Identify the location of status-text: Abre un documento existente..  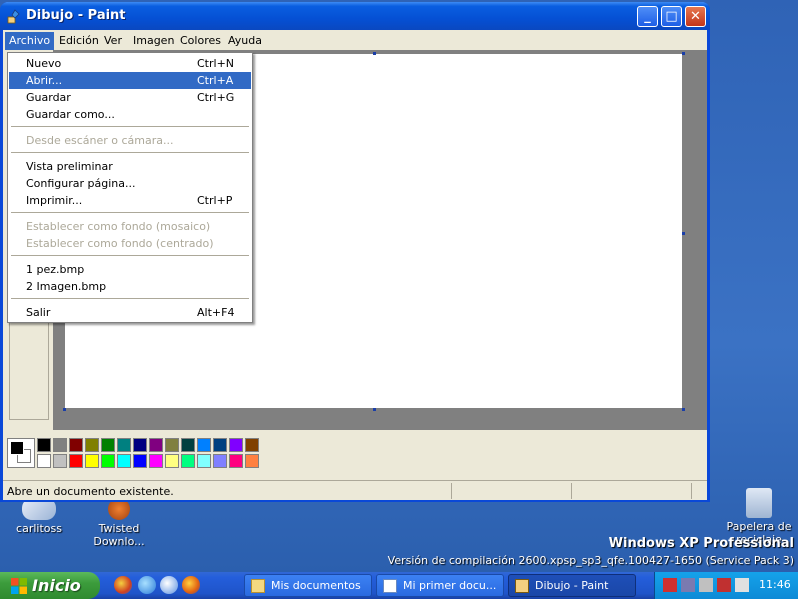
(90, 491).